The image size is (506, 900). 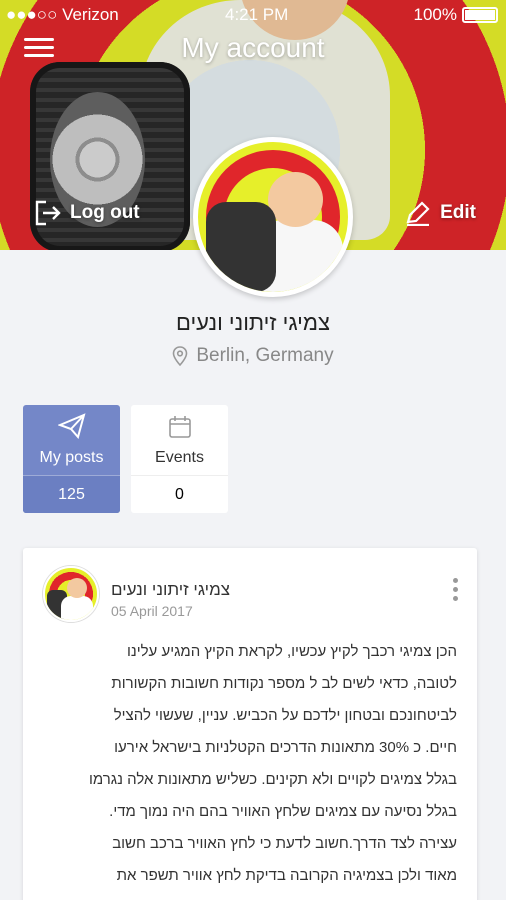 I want to click on events-tab: Events 0, so click(x=179, y=459).